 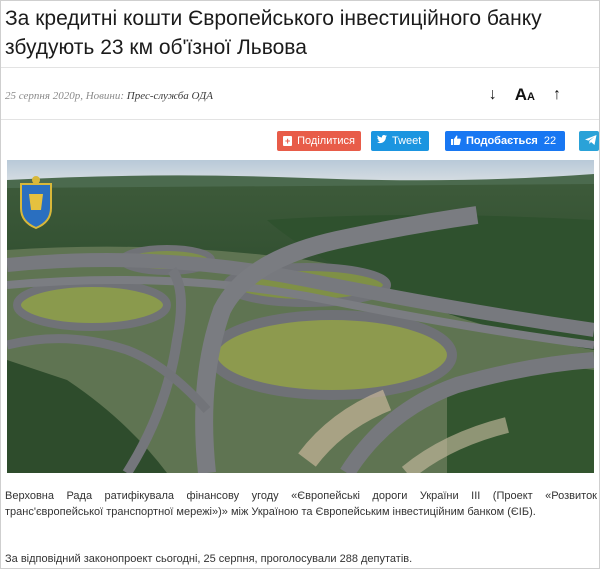 I want to click on like-button: Подобається 22, so click(x=505, y=141).